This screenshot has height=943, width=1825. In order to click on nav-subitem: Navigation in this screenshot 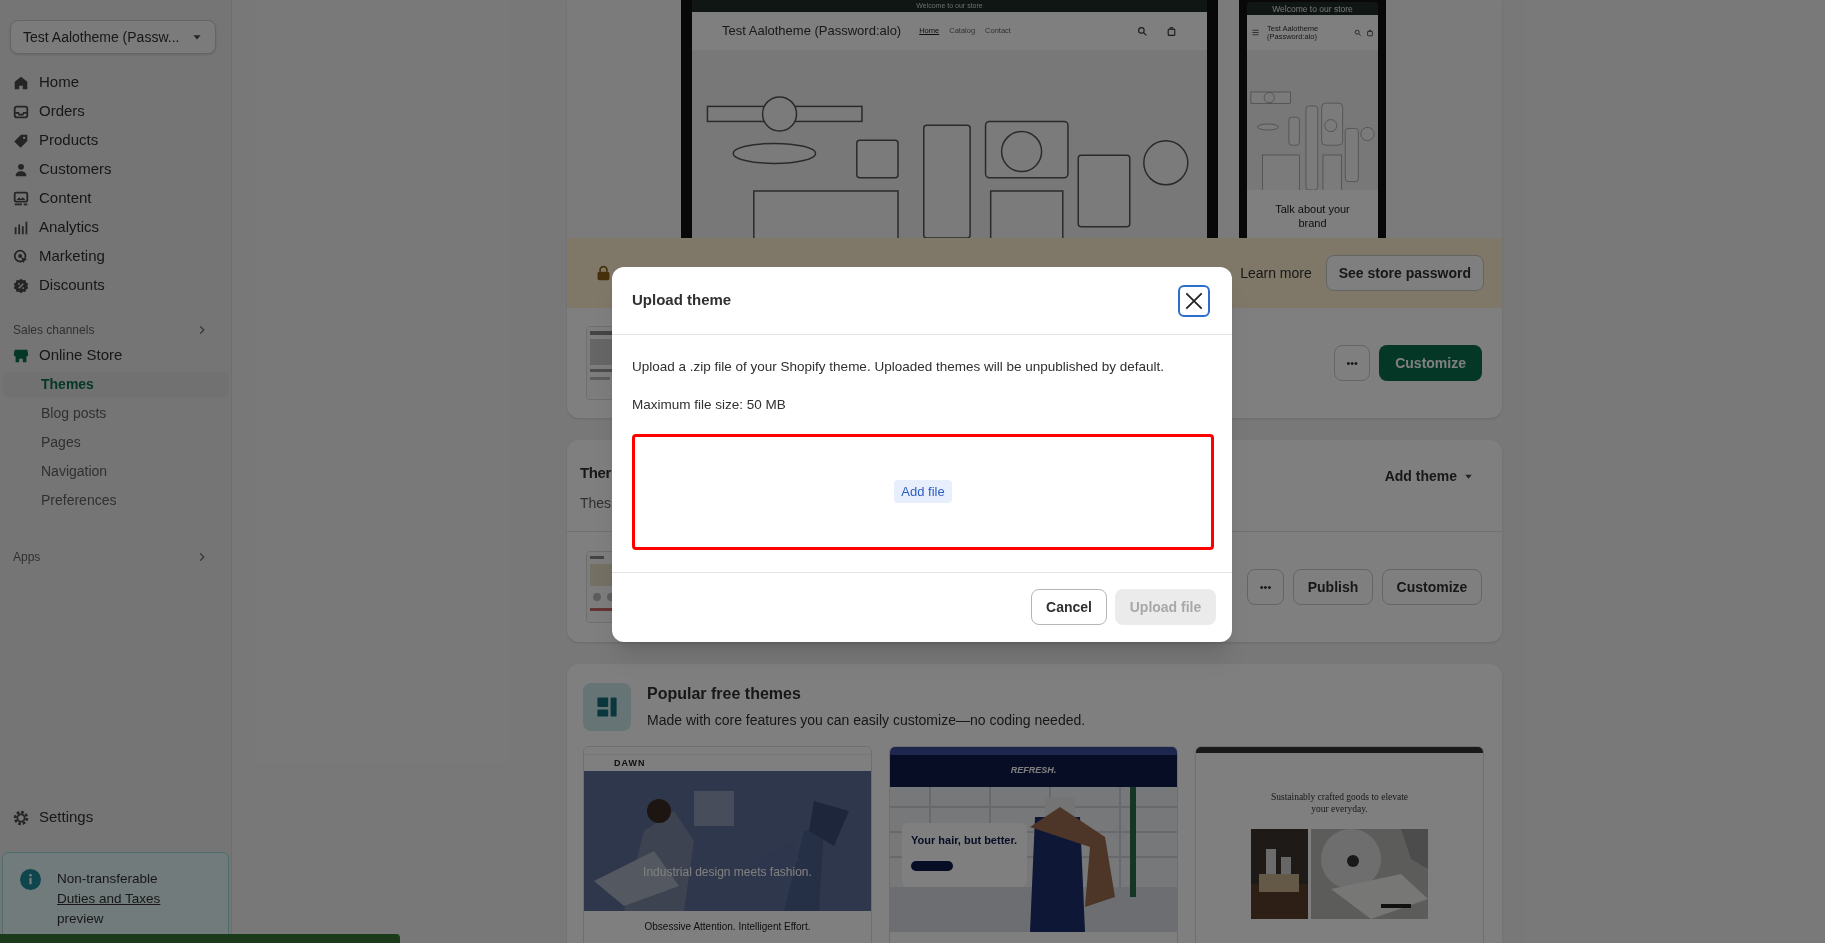, I will do `click(115, 471)`.